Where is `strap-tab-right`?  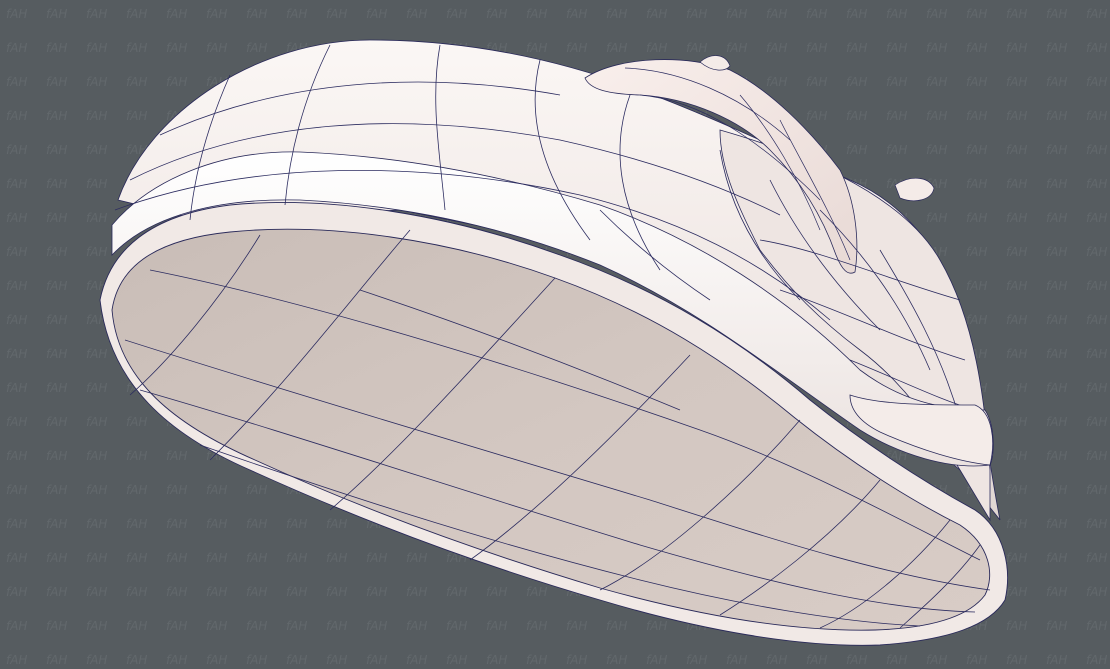
strap-tab-right is located at coordinates (914, 189).